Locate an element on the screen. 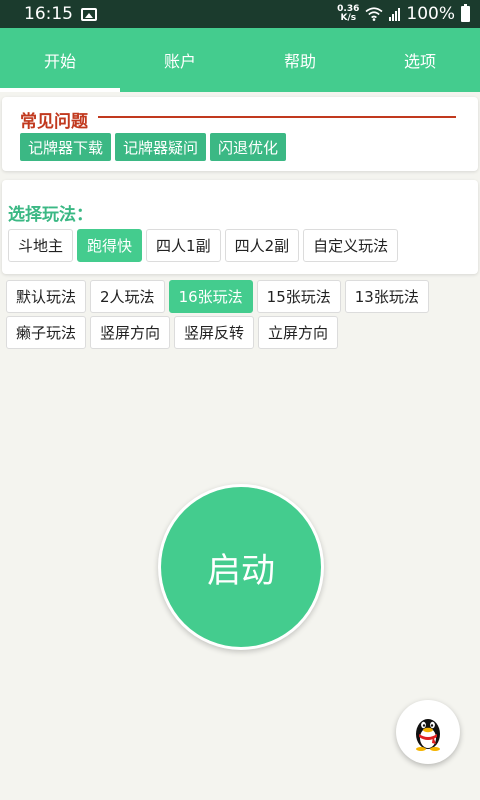 This screenshot has height=800, width=480. tab-help: 帮助 is located at coordinates (300, 60).